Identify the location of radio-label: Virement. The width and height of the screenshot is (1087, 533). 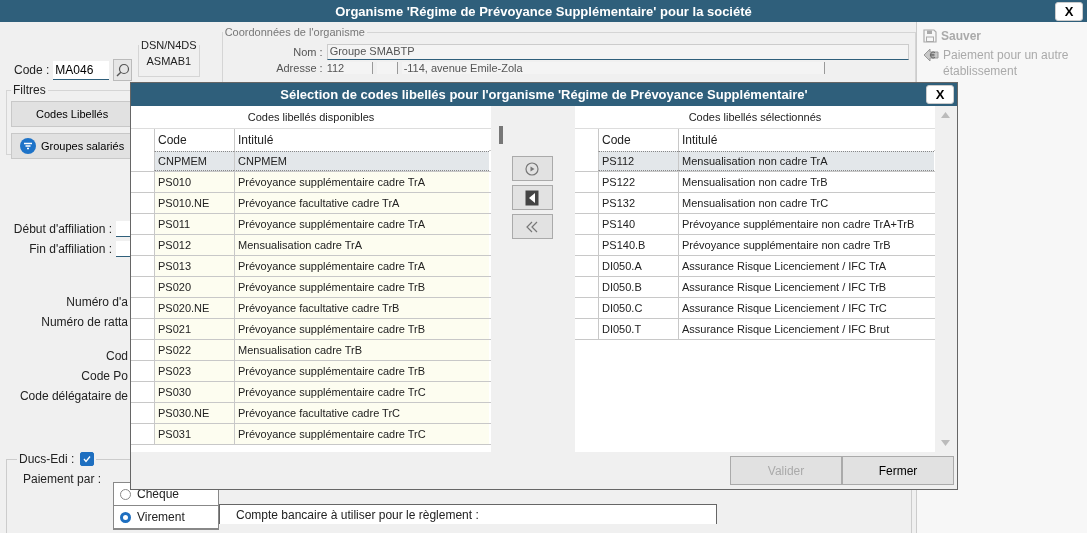
(161, 517).